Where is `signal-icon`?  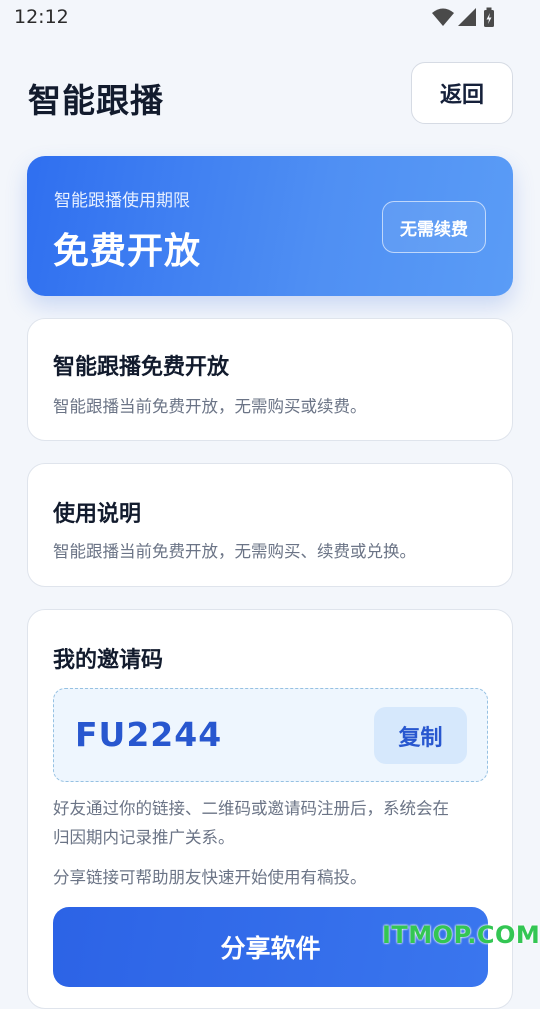
signal-icon is located at coordinates (467, 17).